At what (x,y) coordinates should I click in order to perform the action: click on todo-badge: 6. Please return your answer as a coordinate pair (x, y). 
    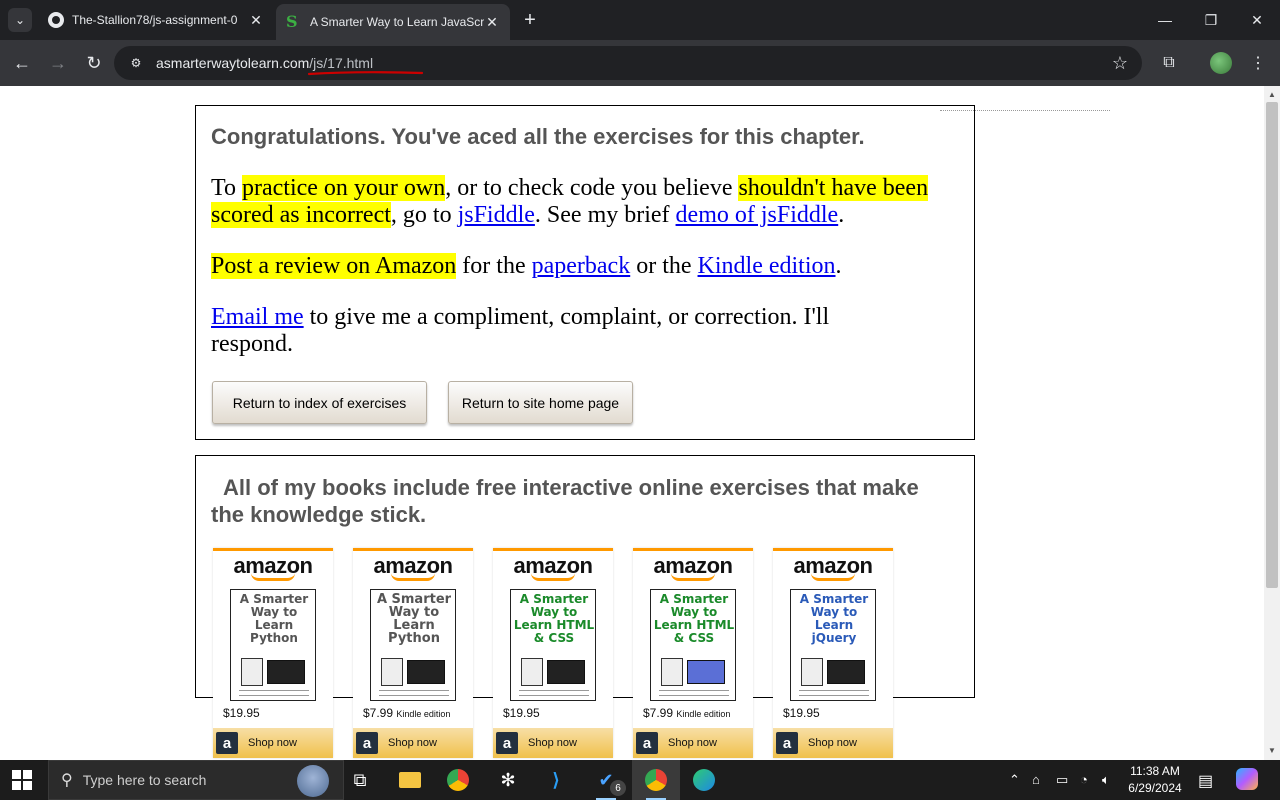
    Looking at the image, I should click on (618, 788).